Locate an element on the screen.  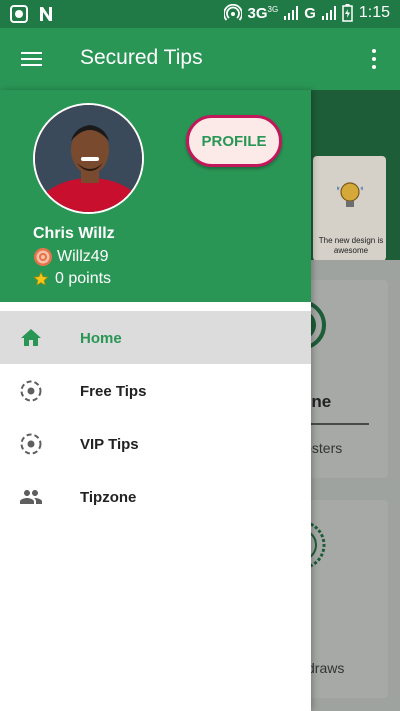
lightbulb-icon is located at coordinates (350, 194).